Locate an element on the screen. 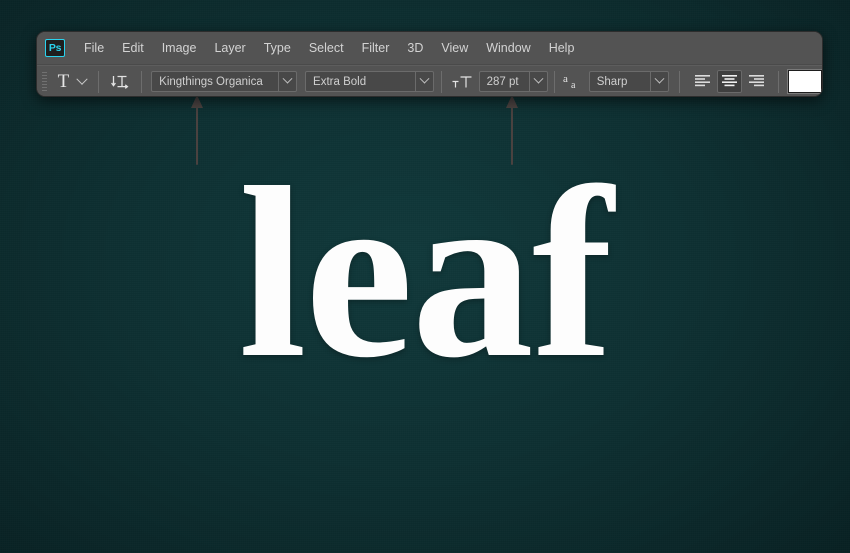 The width and height of the screenshot is (850, 553). font-family-dropdown-button is located at coordinates (287, 81).